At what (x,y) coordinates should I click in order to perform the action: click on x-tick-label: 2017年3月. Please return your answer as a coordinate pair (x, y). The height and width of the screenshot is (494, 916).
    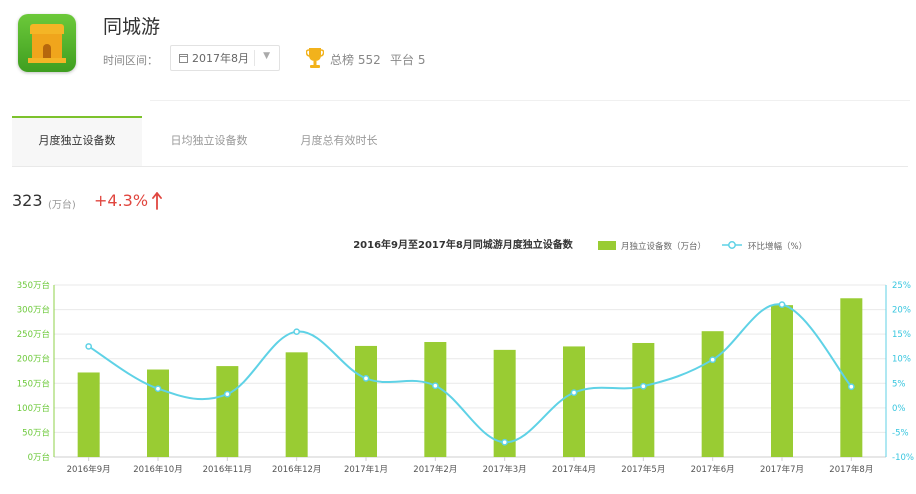
    Looking at the image, I should click on (505, 469).